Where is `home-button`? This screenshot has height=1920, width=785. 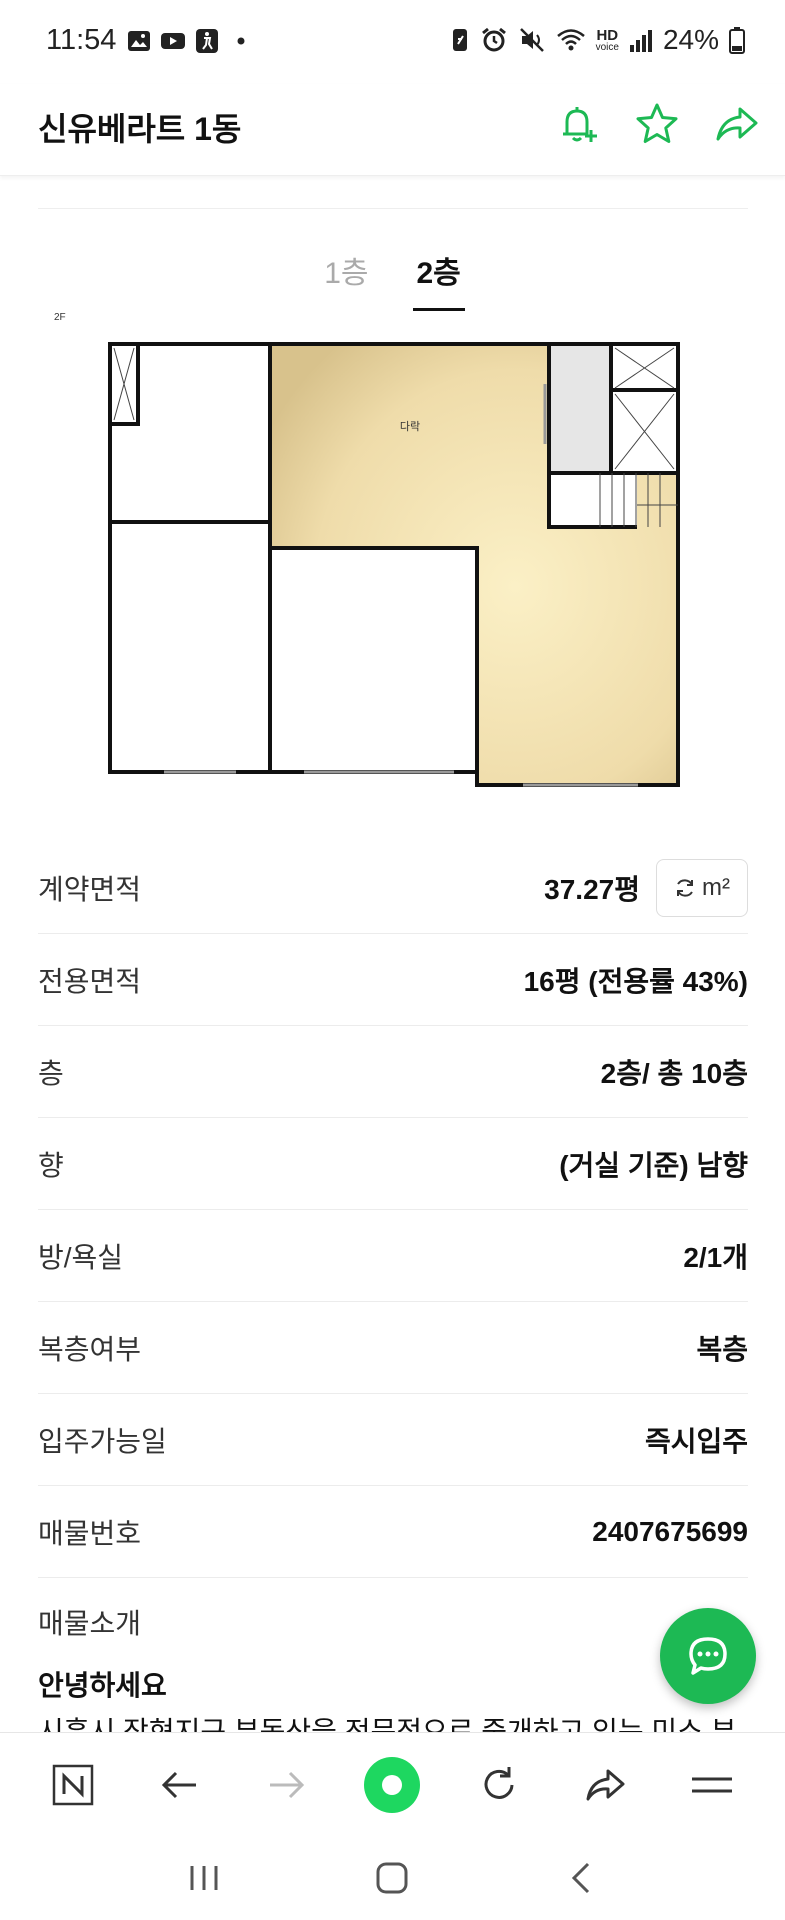
home-button is located at coordinates (392, 1878).